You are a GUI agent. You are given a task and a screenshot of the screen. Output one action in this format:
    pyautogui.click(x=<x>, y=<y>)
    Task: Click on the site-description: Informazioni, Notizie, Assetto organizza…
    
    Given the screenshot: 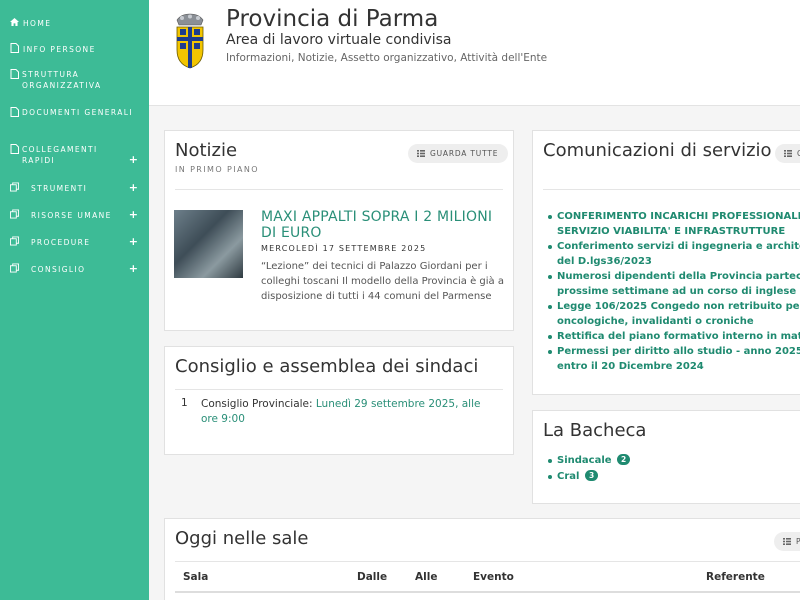 What is the action you would take?
    pyautogui.click(x=387, y=58)
    